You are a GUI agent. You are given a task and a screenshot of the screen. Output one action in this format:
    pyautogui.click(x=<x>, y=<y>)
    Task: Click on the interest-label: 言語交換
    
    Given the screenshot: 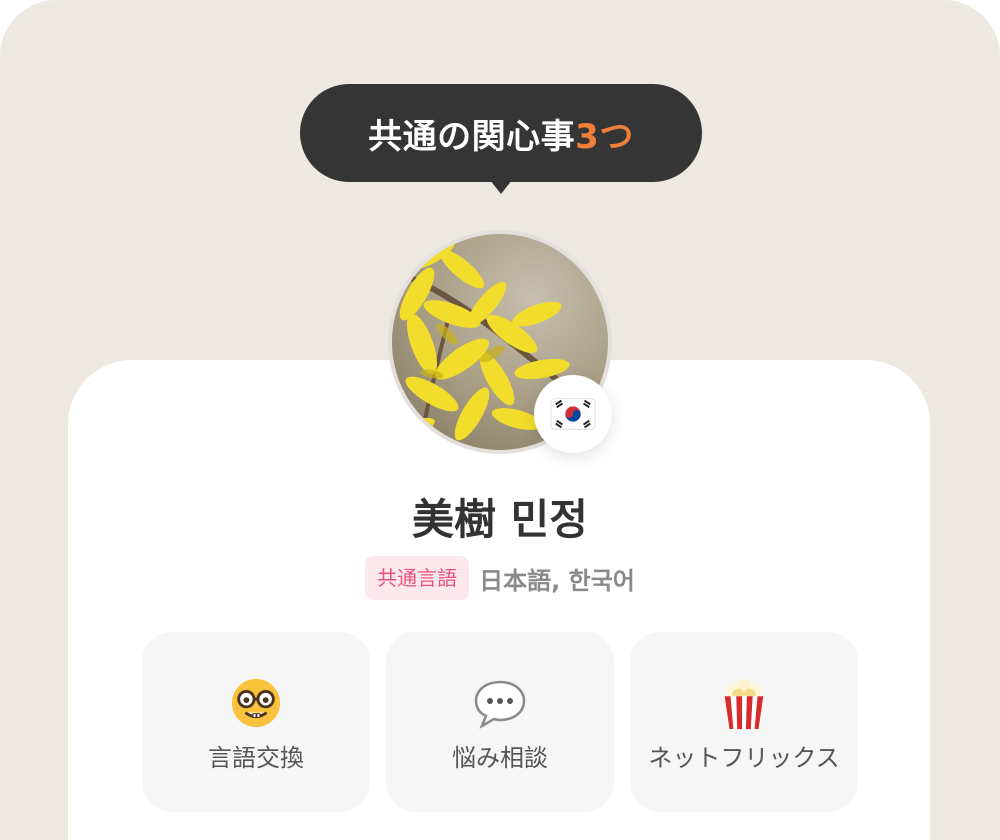 What is the action you would take?
    pyautogui.click(x=256, y=758)
    